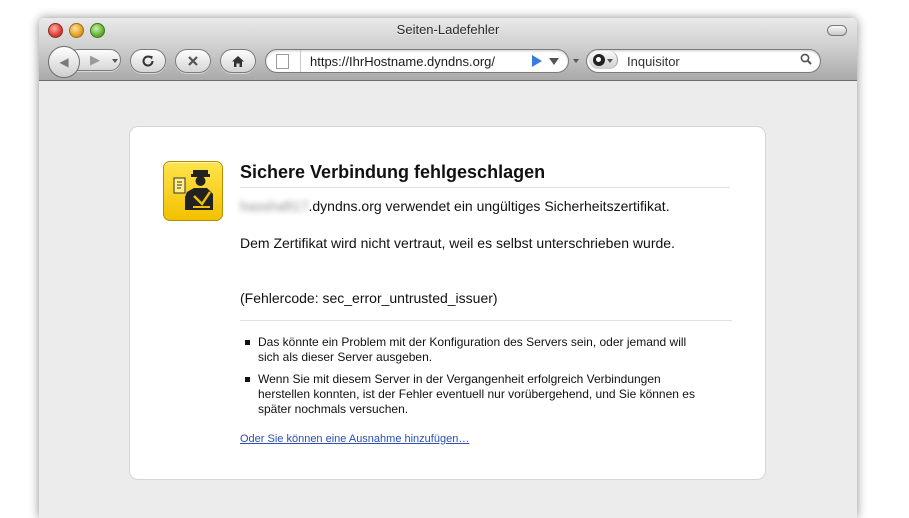 The image size is (909, 518). Describe the element at coordinates (703, 61) in the screenshot. I see `search-bar: Inquisitor` at that location.